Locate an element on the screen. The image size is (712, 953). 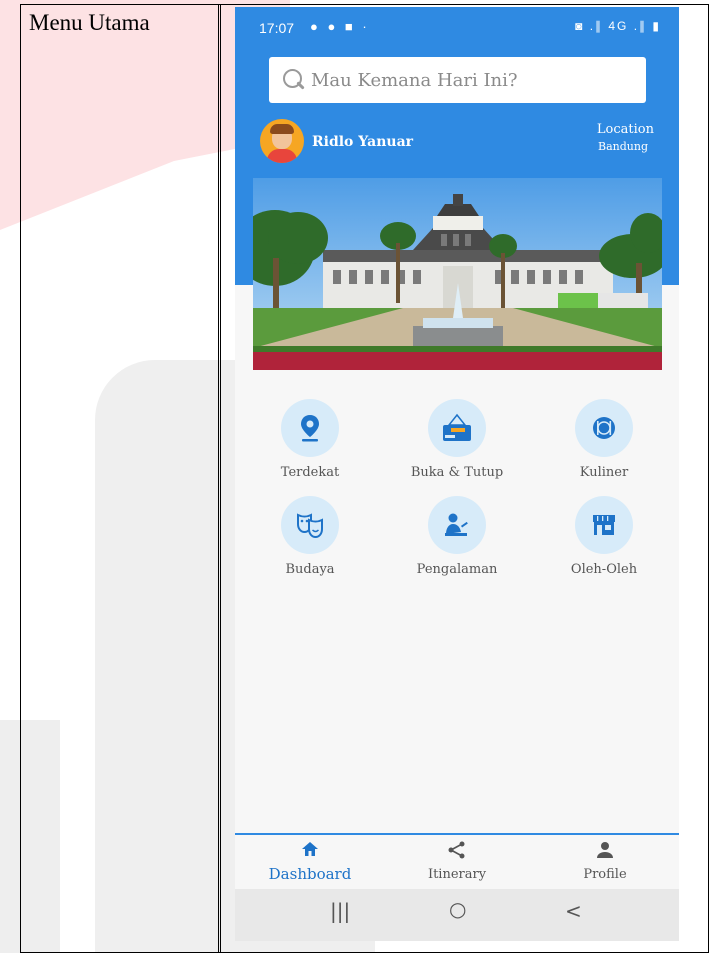
gedung-sate-illustration is located at coordinates (457, 274).